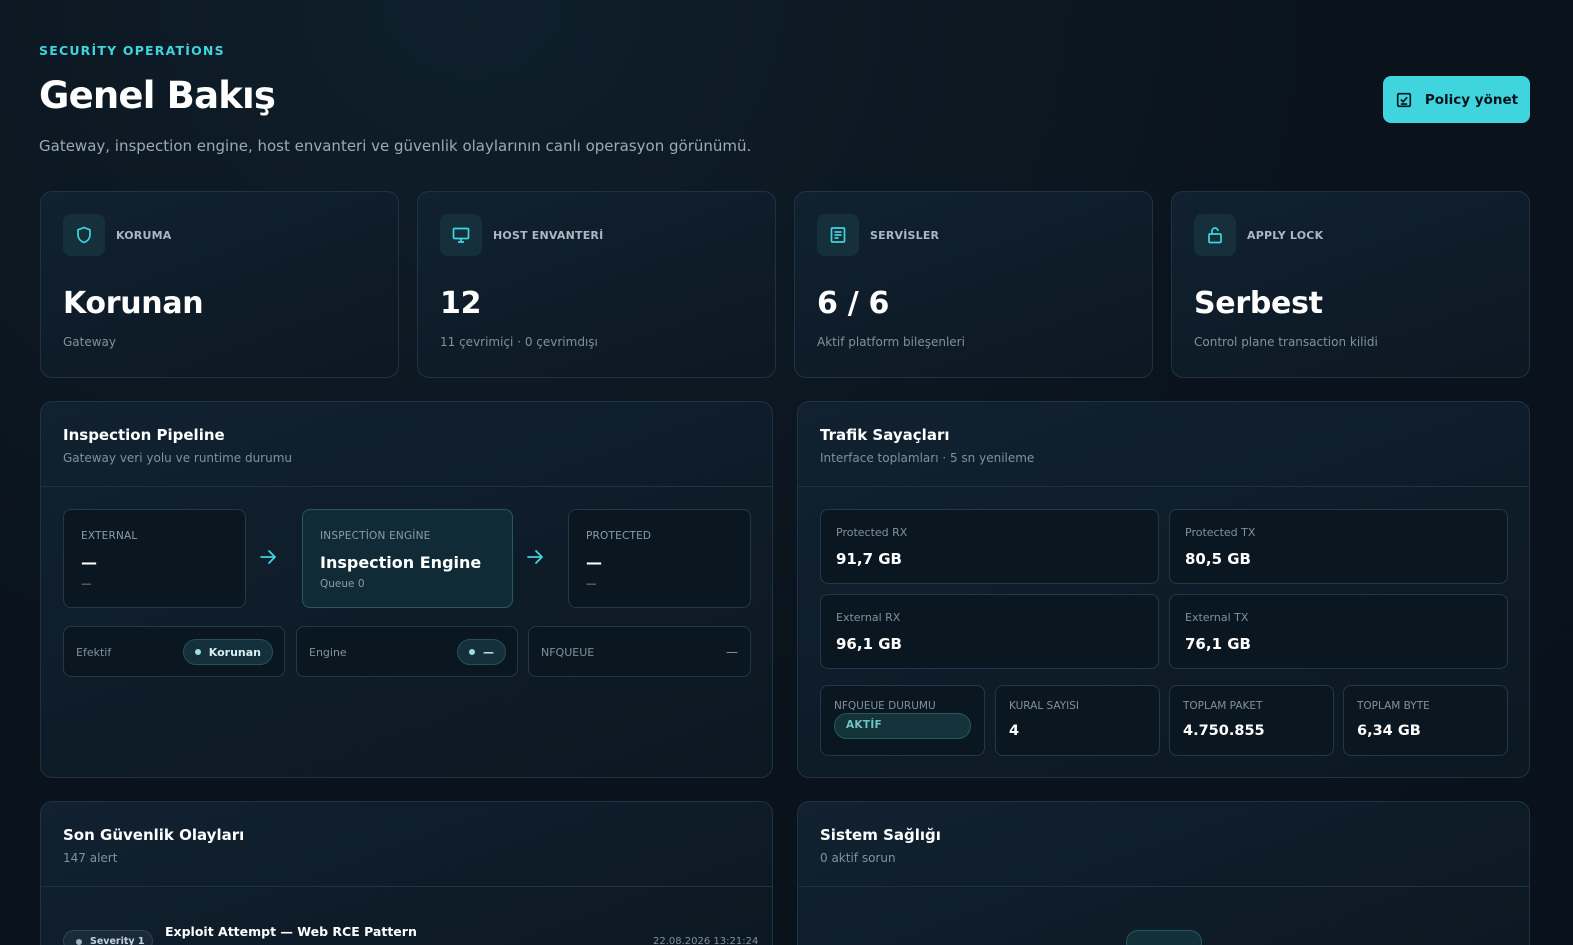  I want to click on shield-icon, so click(84, 235).